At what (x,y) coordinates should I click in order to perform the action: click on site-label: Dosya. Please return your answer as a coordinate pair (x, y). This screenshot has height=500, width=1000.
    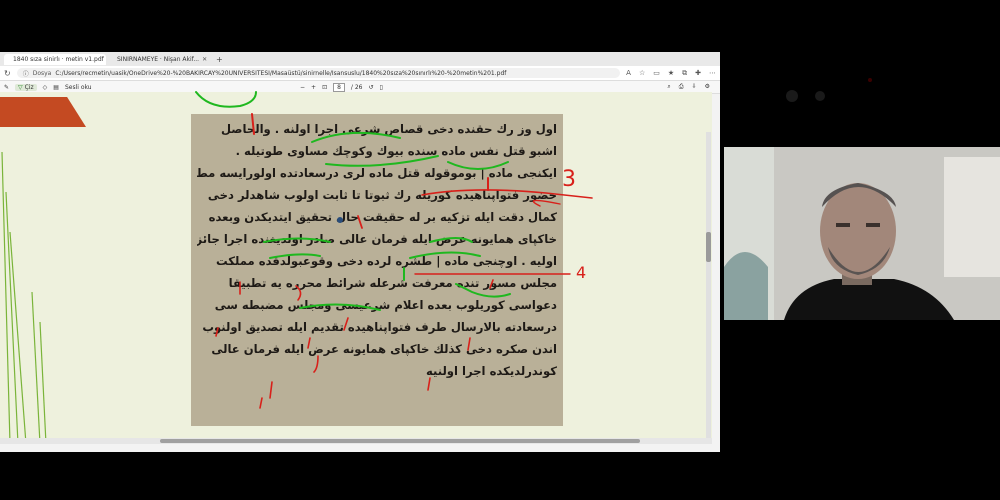
    Looking at the image, I should click on (42, 73).